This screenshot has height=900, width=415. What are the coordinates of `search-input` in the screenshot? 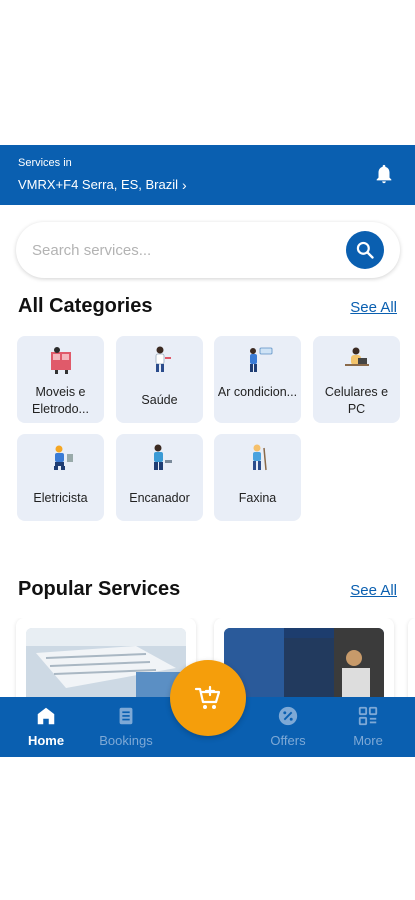 It's located at (182, 250).